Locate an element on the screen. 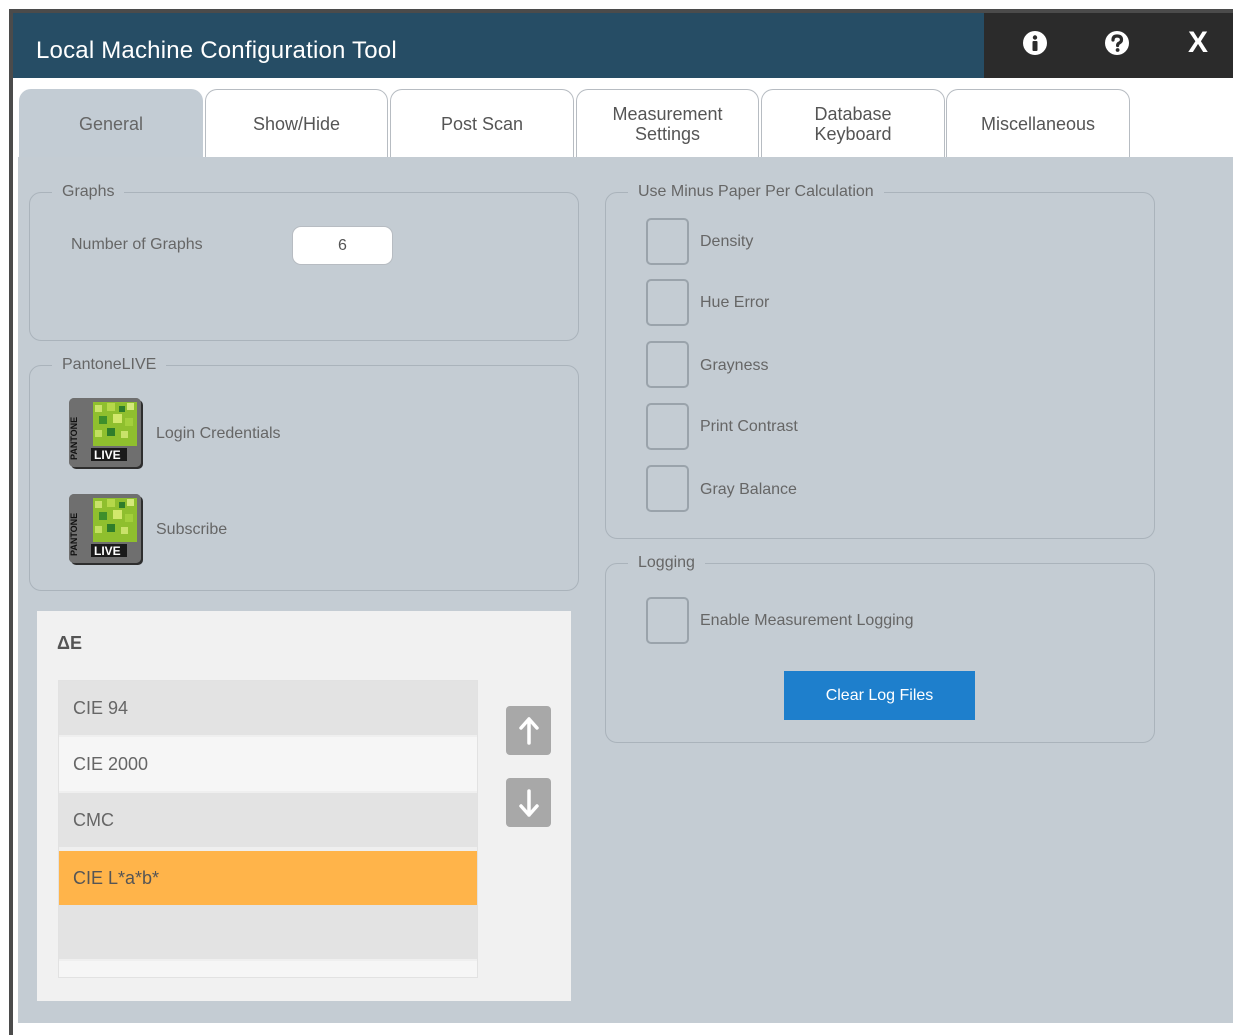 This screenshot has width=1233, height=1035. pantonelive-legend: PantoneLIVE is located at coordinates (109, 365).